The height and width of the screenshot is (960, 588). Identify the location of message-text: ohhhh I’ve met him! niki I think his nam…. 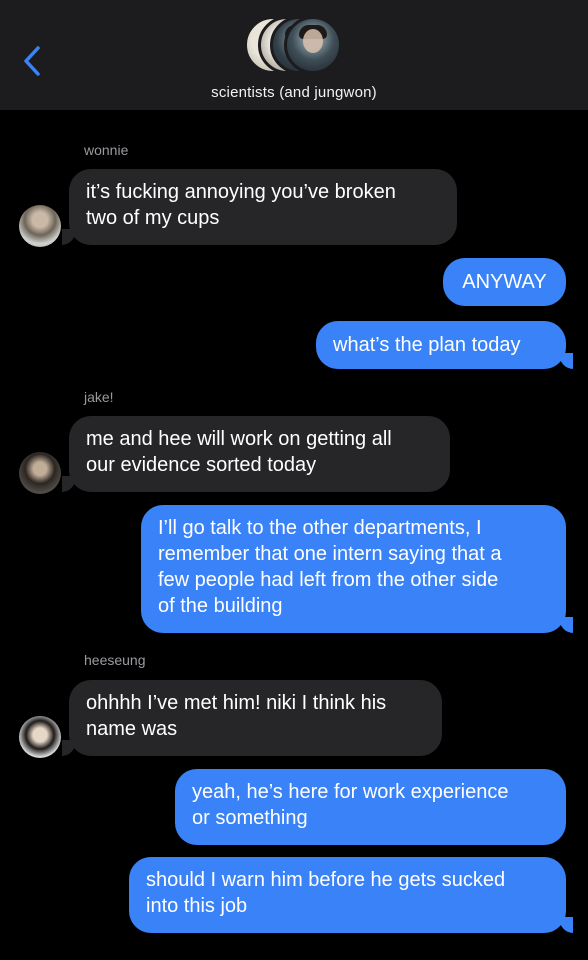
(236, 716).